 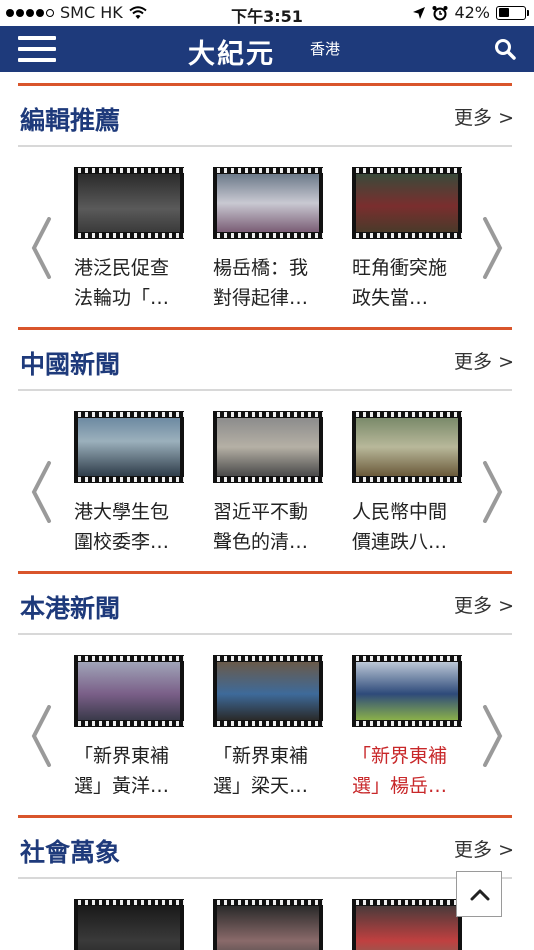 What do you see at coordinates (267, 882) in the screenshot?
I see `news-section: 社會萬象 更多 >` at bounding box center [267, 882].